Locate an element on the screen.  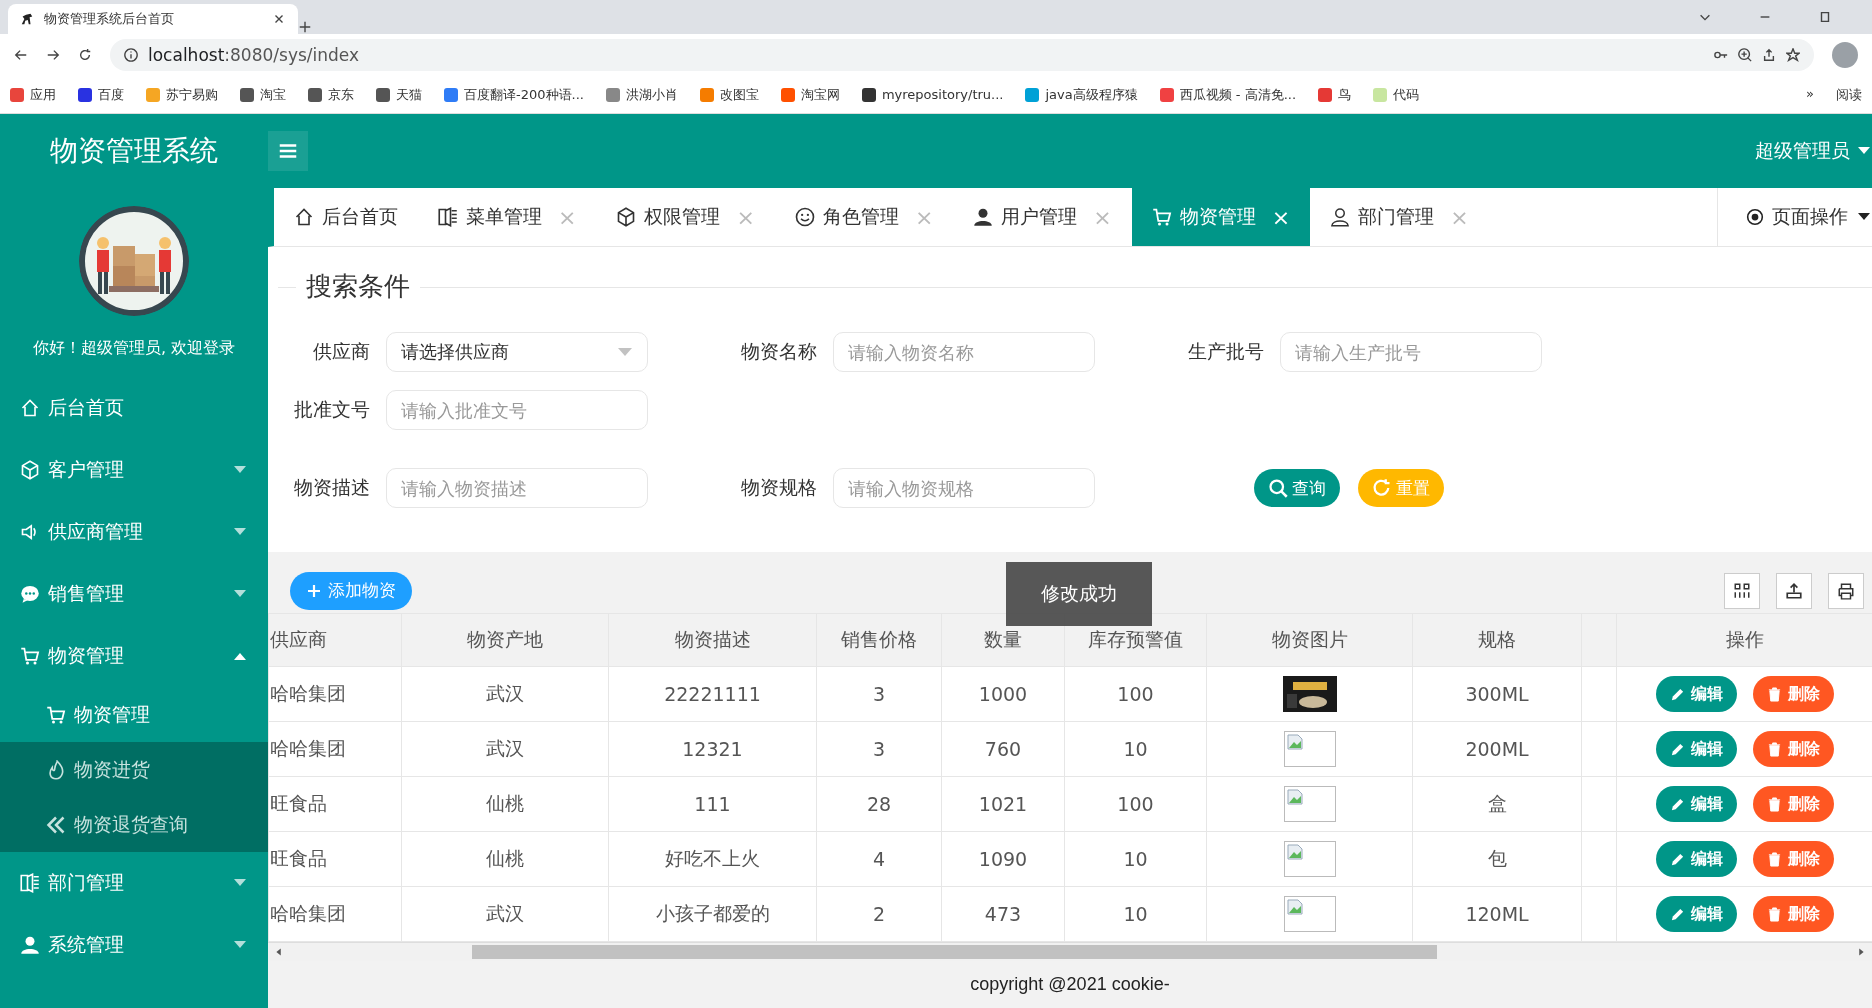
field-label: 物资规格 is located at coordinates (779, 487).